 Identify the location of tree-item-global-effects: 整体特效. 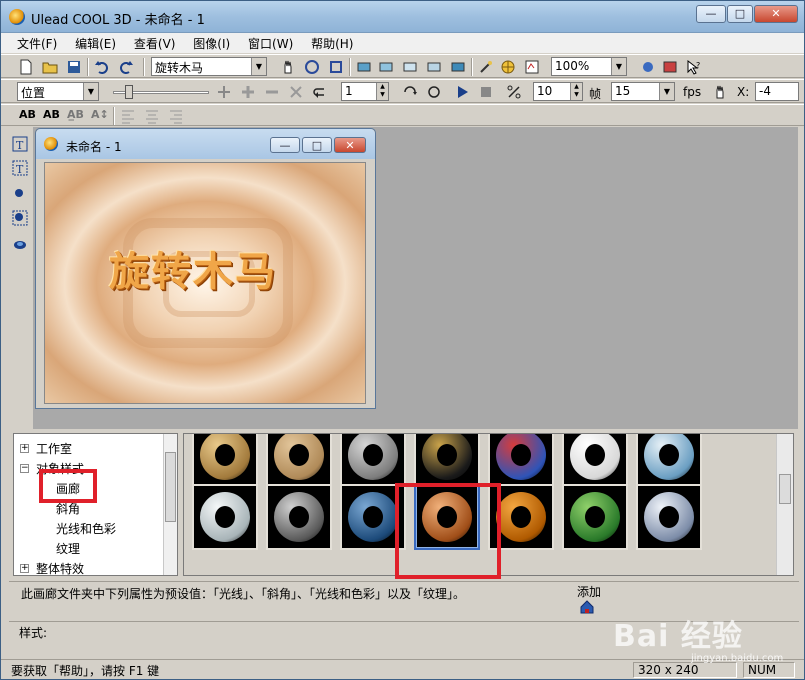
(60, 568).